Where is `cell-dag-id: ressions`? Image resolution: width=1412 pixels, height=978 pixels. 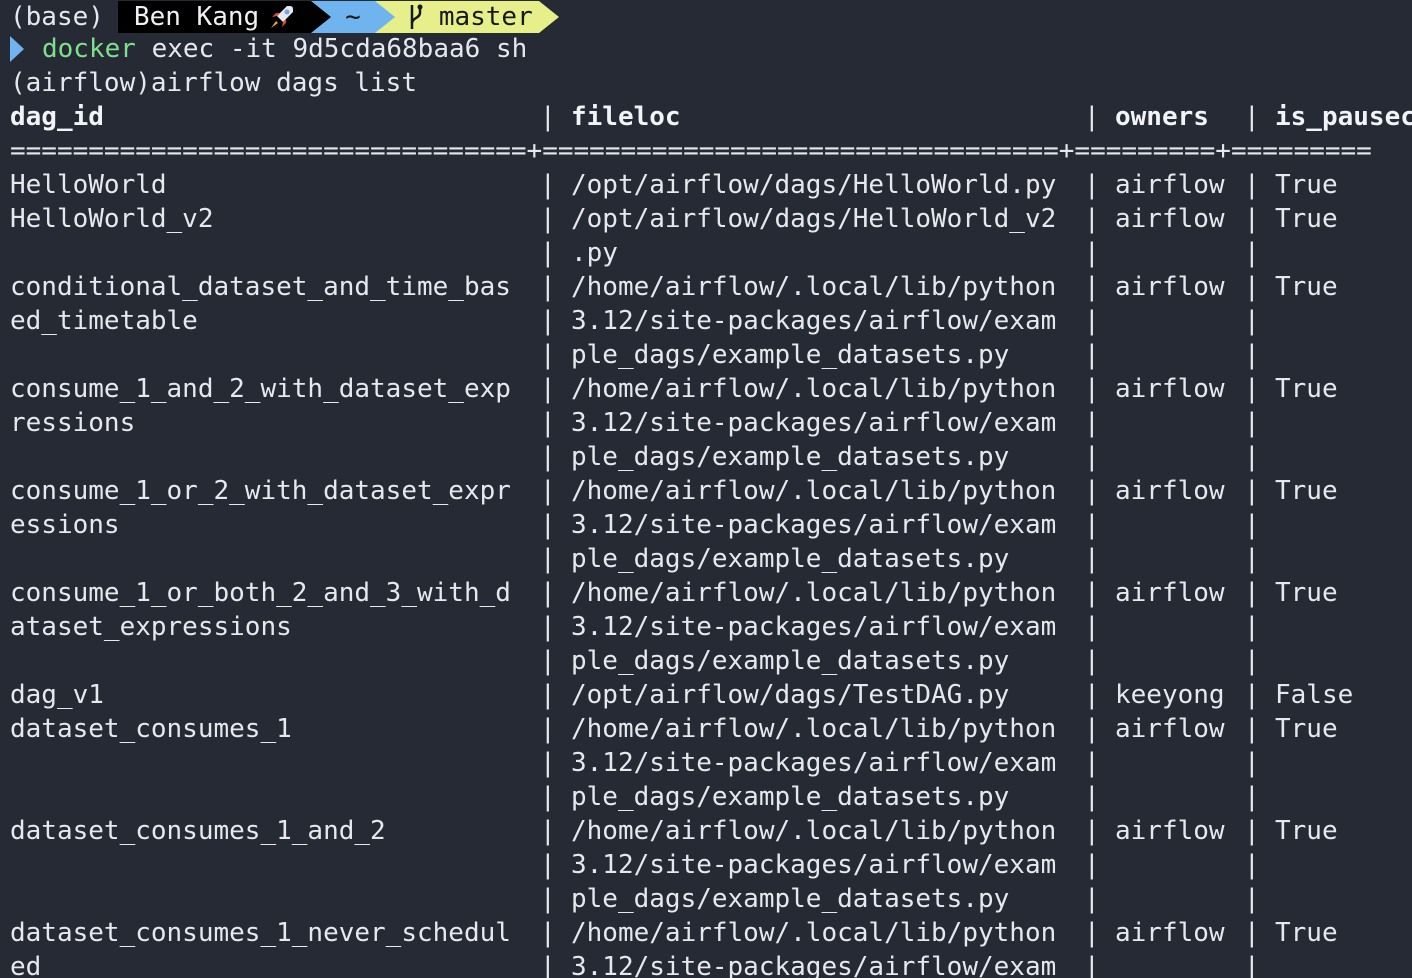 cell-dag-id: ressions is located at coordinates (73, 423).